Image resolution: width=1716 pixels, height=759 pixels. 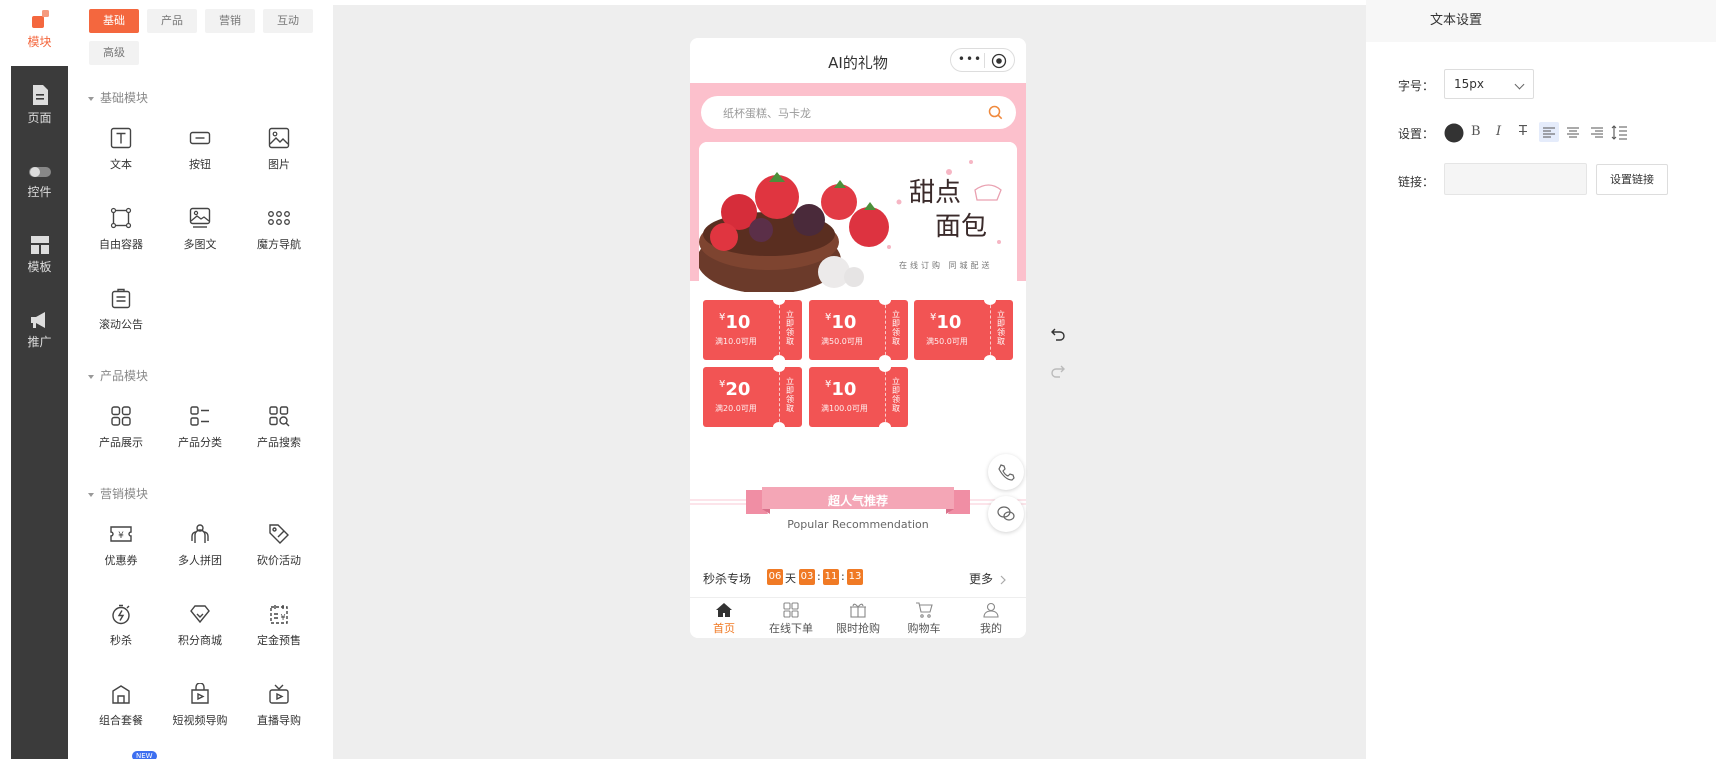 I want to click on align-left-icon, so click(x=1549, y=132).